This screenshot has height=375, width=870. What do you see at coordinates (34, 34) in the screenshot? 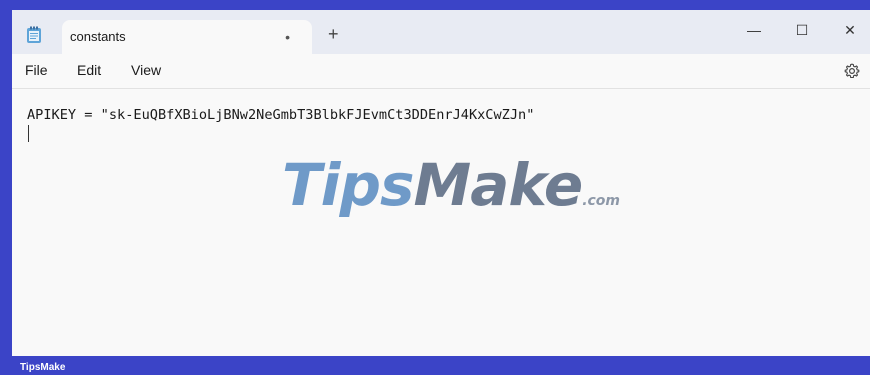
I see `notepad-app-icon` at bounding box center [34, 34].